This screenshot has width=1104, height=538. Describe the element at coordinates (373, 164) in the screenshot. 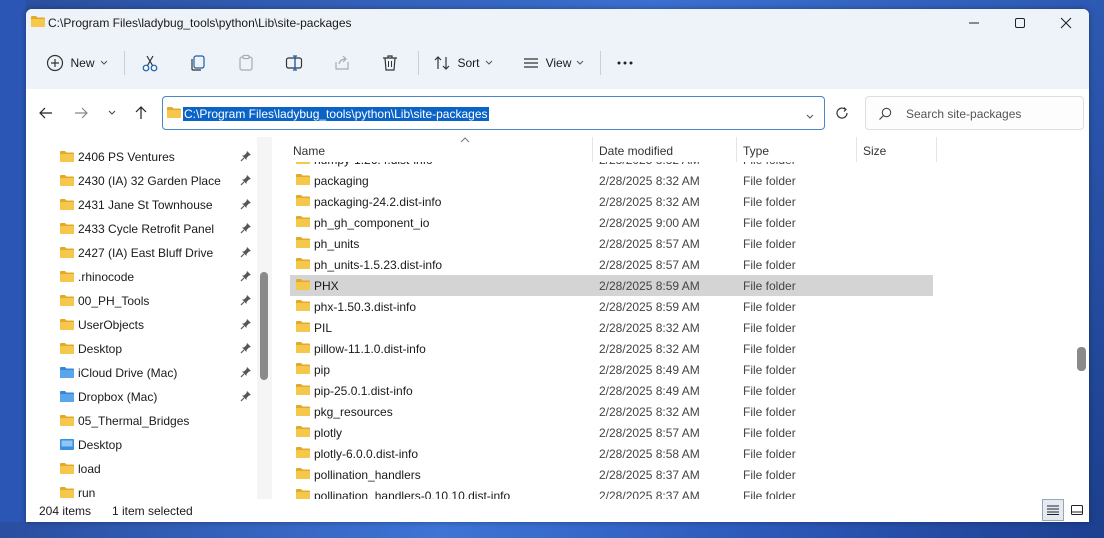

I see `file-name: numpy-1.26.4.dist-info` at that location.